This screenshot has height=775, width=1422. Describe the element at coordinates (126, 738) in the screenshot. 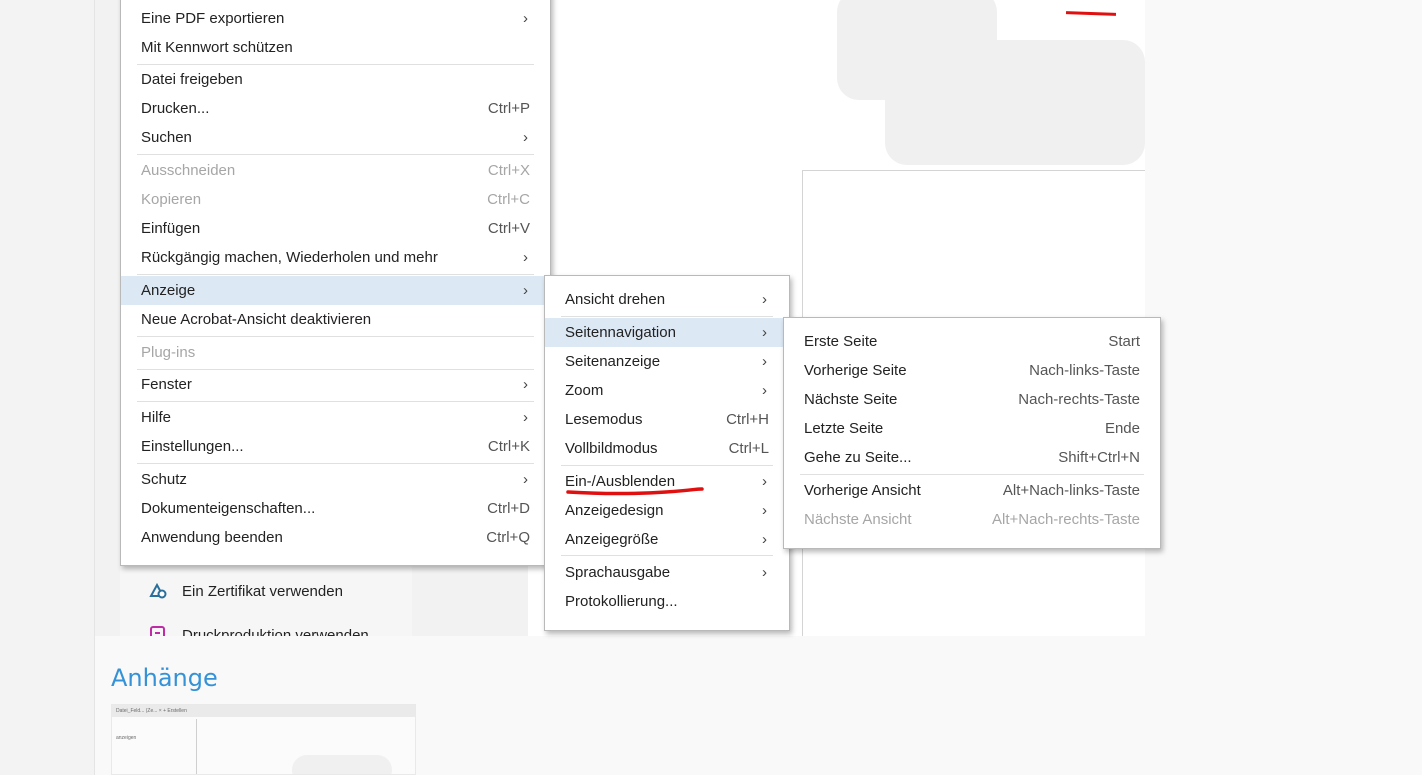

I see `thumbnail-row-label: anzeigen` at that location.